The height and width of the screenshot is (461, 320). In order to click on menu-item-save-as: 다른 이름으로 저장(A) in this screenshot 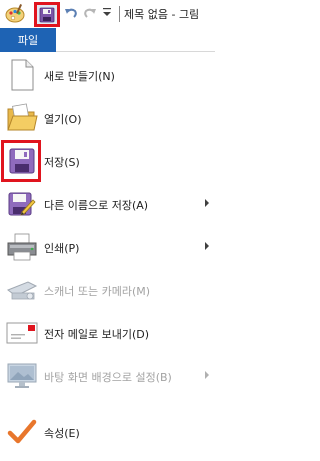, I will do `click(107, 204)`.